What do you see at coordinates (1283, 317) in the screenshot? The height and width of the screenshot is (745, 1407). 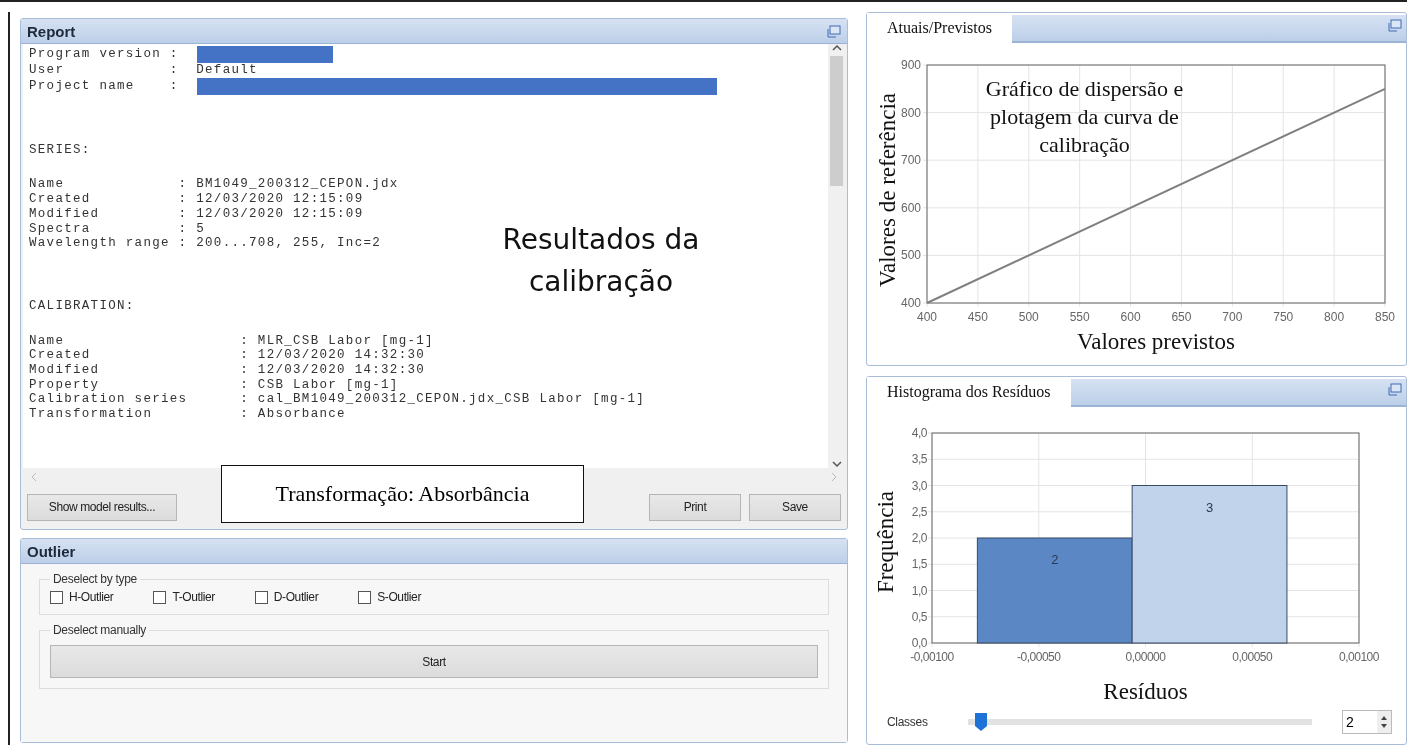 I see `tick-label: 750` at bounding box center [1283, 317].